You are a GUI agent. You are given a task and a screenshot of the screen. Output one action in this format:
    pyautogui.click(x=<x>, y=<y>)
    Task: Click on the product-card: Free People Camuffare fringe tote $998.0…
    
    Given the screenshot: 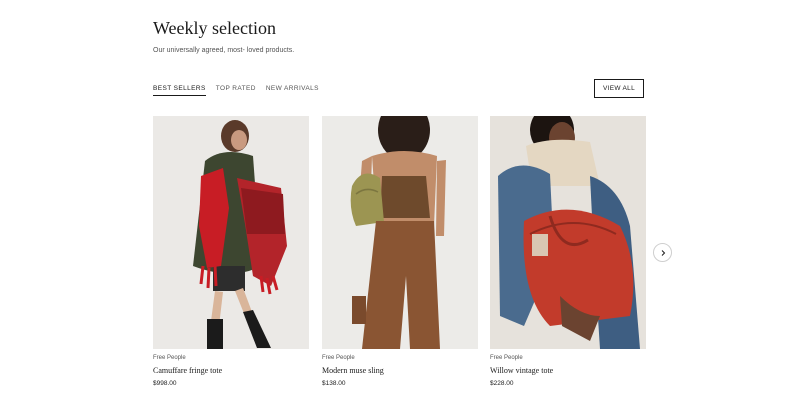 What is the action you would take?
    pyautogui.click(x=231, y=251)
    